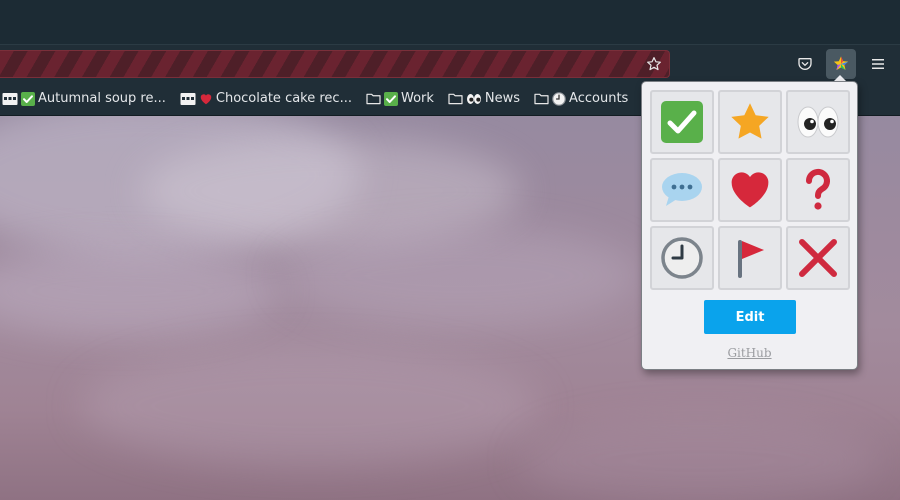 The width and height of the screenshot is (900, 500). I want to click on emoji-cell-speech-bubble, so click(682, 190).